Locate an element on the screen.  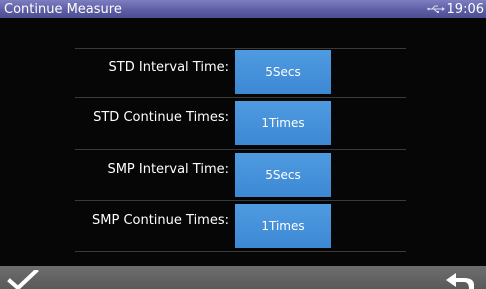
std-interval-time-button: 5Secs is located at coordinates (283, 72).